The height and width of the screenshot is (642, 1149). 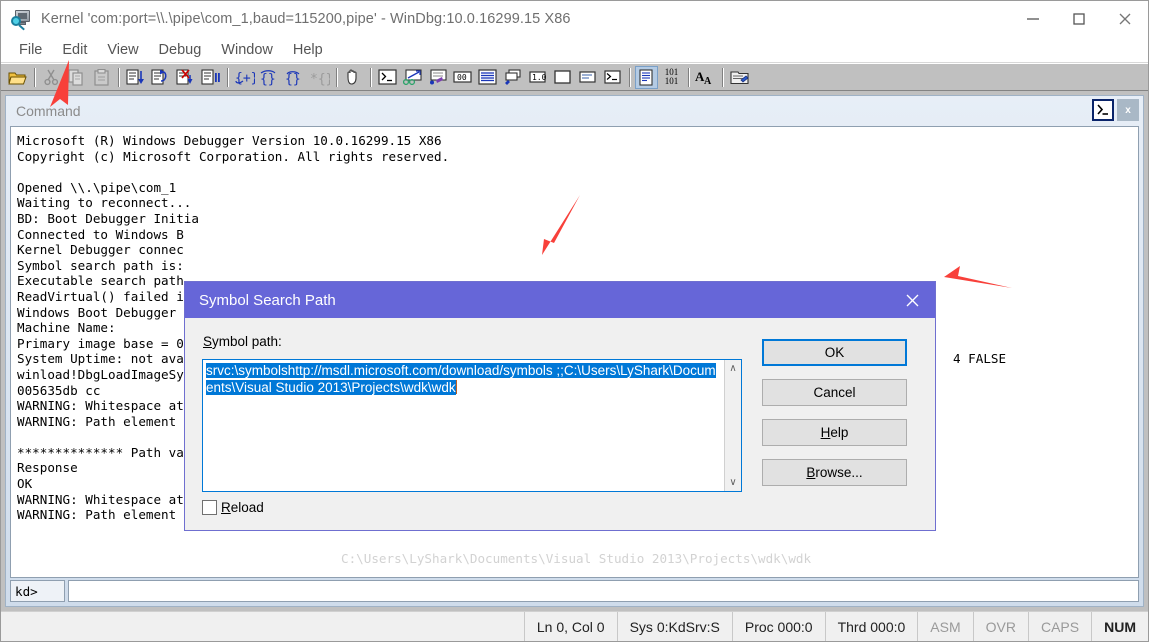 I want to click on registers-window-icon: 00, so click(x=462, y=77).